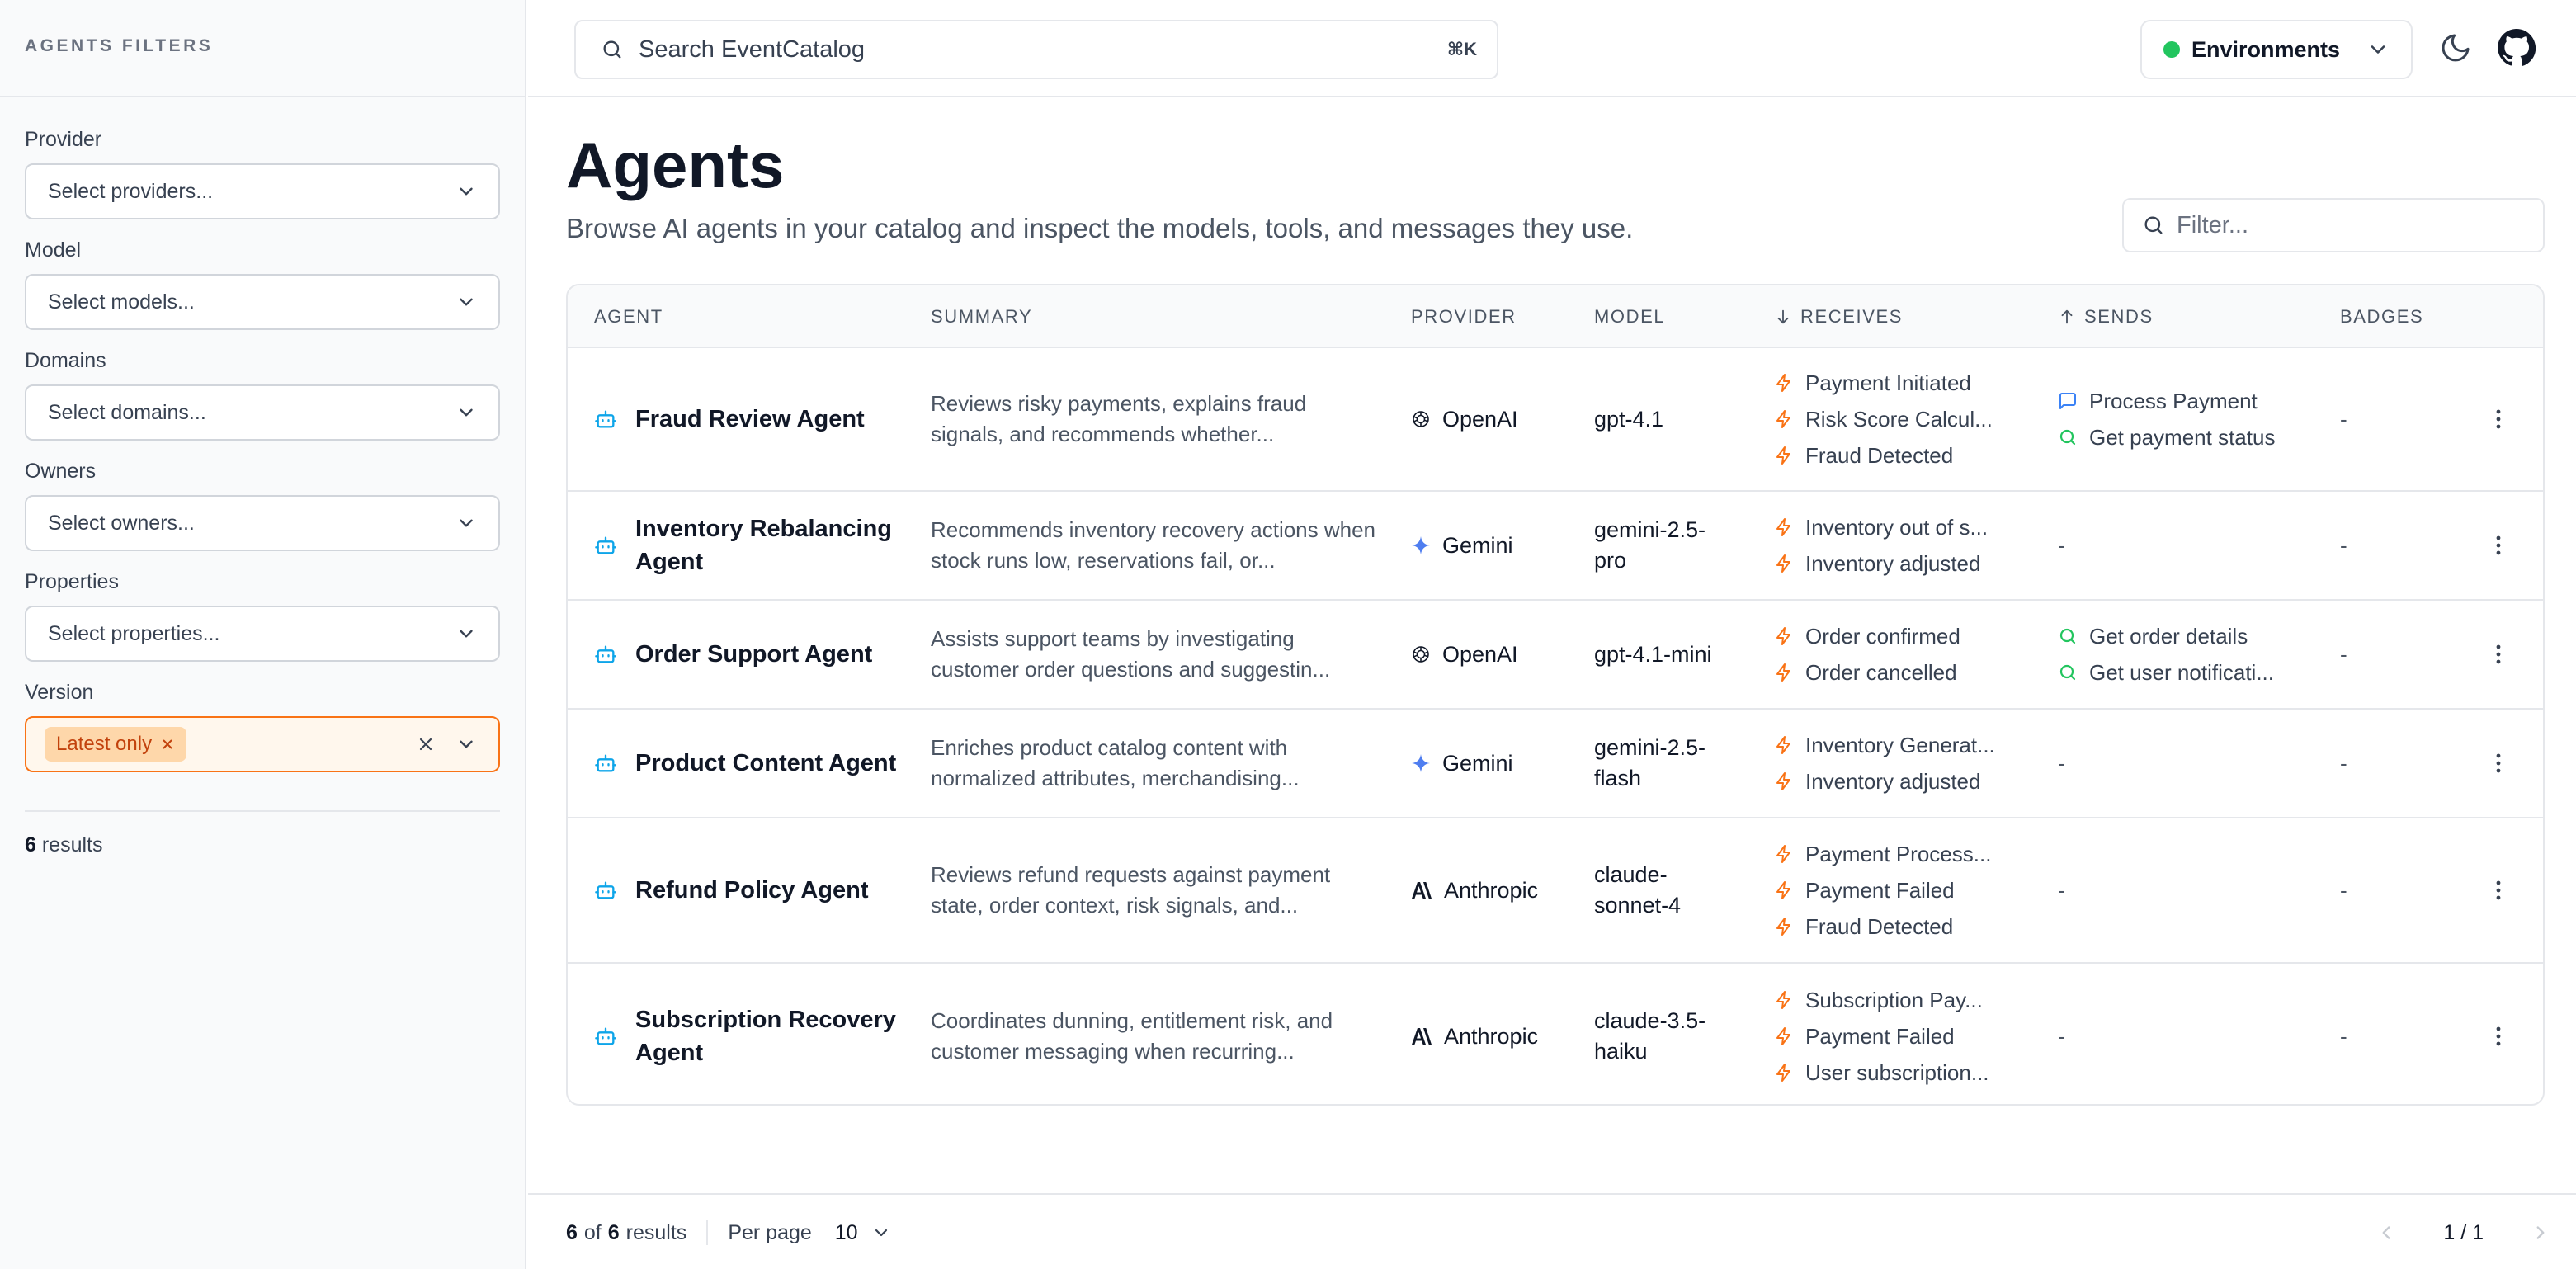 The width and height of the screenshot is (2576, 1269). What do you see at coordinates (2386, 1232) in the screenshot?
I see `chevron-left-icon` at bounding box center [2386, 1232].